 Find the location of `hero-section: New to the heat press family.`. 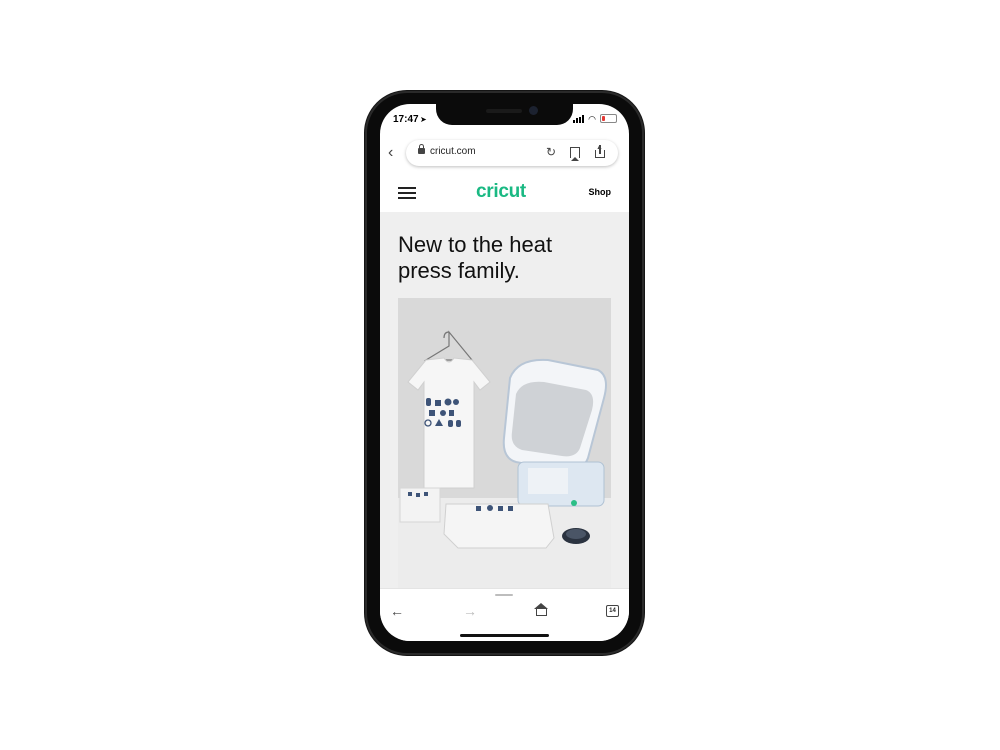

hero-section: New to the heat press family. is located at coordinates (504, 405).